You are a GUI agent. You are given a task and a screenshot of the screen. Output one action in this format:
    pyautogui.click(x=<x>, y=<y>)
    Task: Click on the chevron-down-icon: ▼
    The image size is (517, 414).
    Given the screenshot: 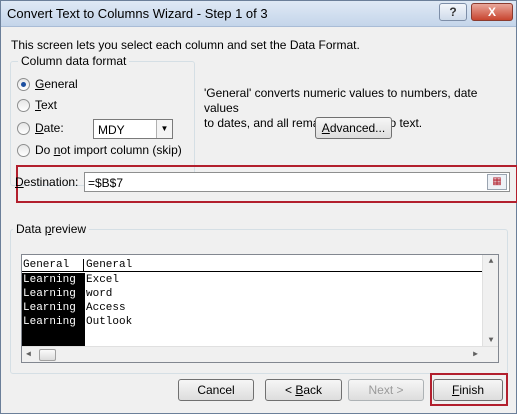 What is the action you would take?
    pyautogui.click(x=164, y=129)
    